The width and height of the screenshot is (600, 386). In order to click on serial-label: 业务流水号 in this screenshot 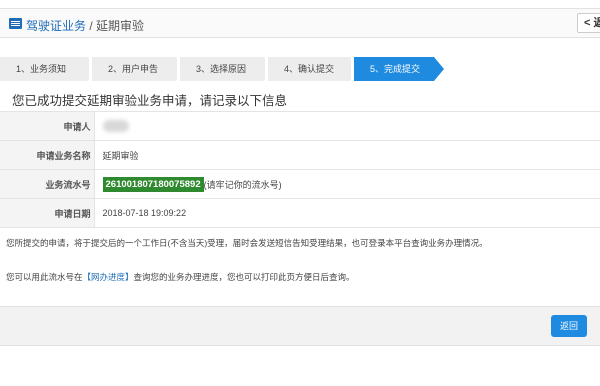, I will do `click(47, 184)`.